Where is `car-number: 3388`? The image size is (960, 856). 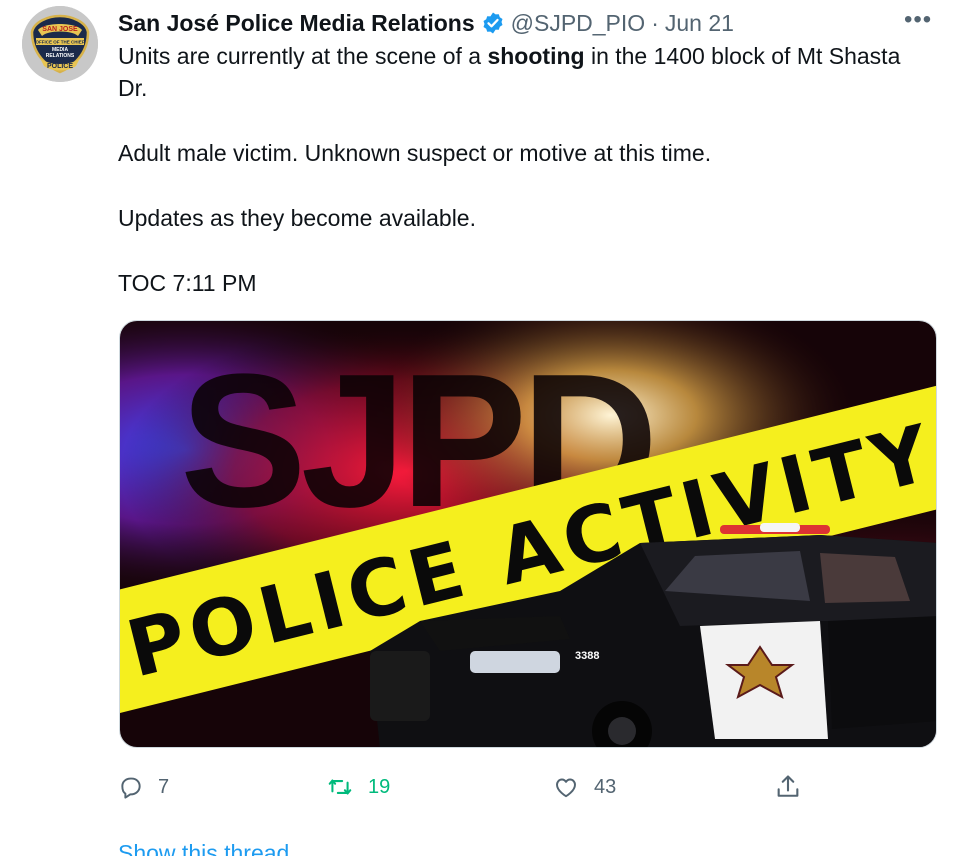
car-number: 3388 is located at coordinates (587, 656).